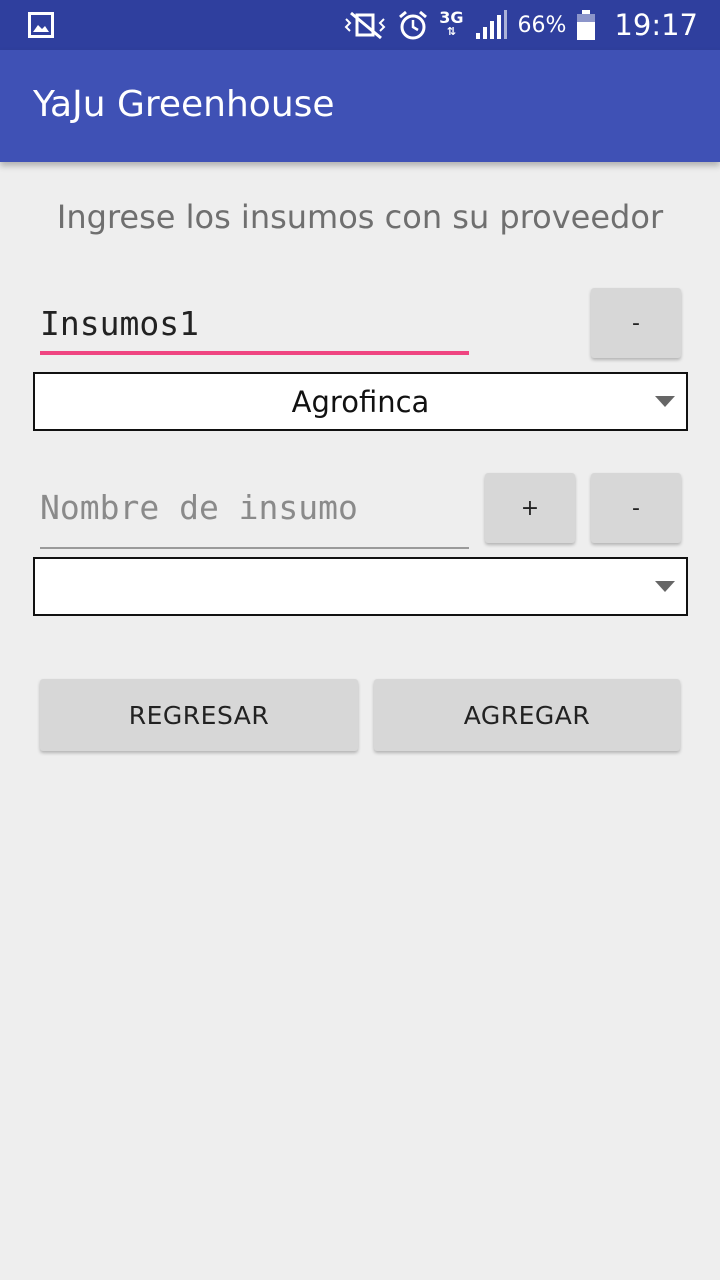  Describe the element at coordinates (360, 217) in the screenshot. I see `form-heading: Ingrese los insumos con su proveedor` at that location.